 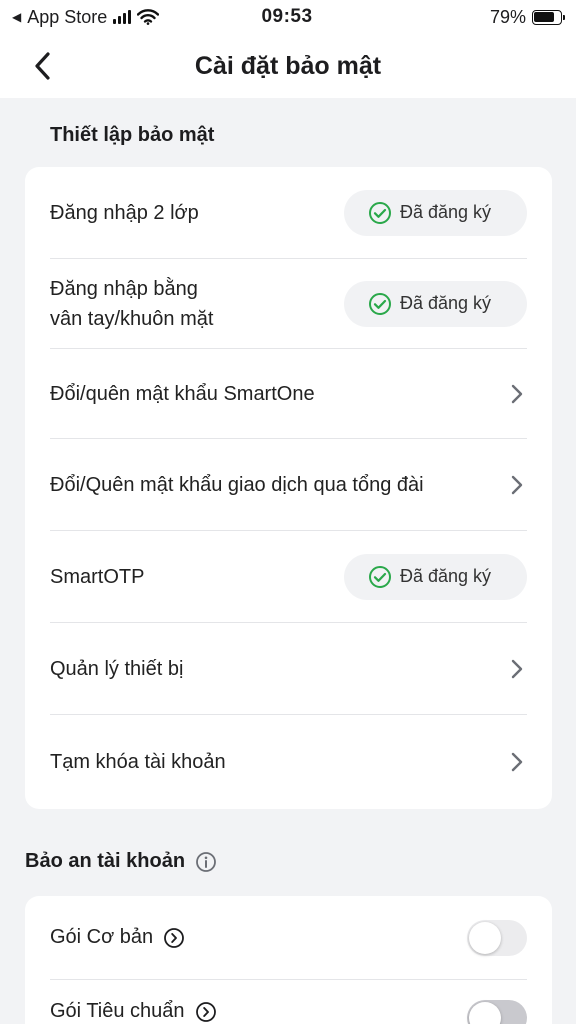 I want to click on package-name: Gói Cơ bản, so click(x=102, y=937).